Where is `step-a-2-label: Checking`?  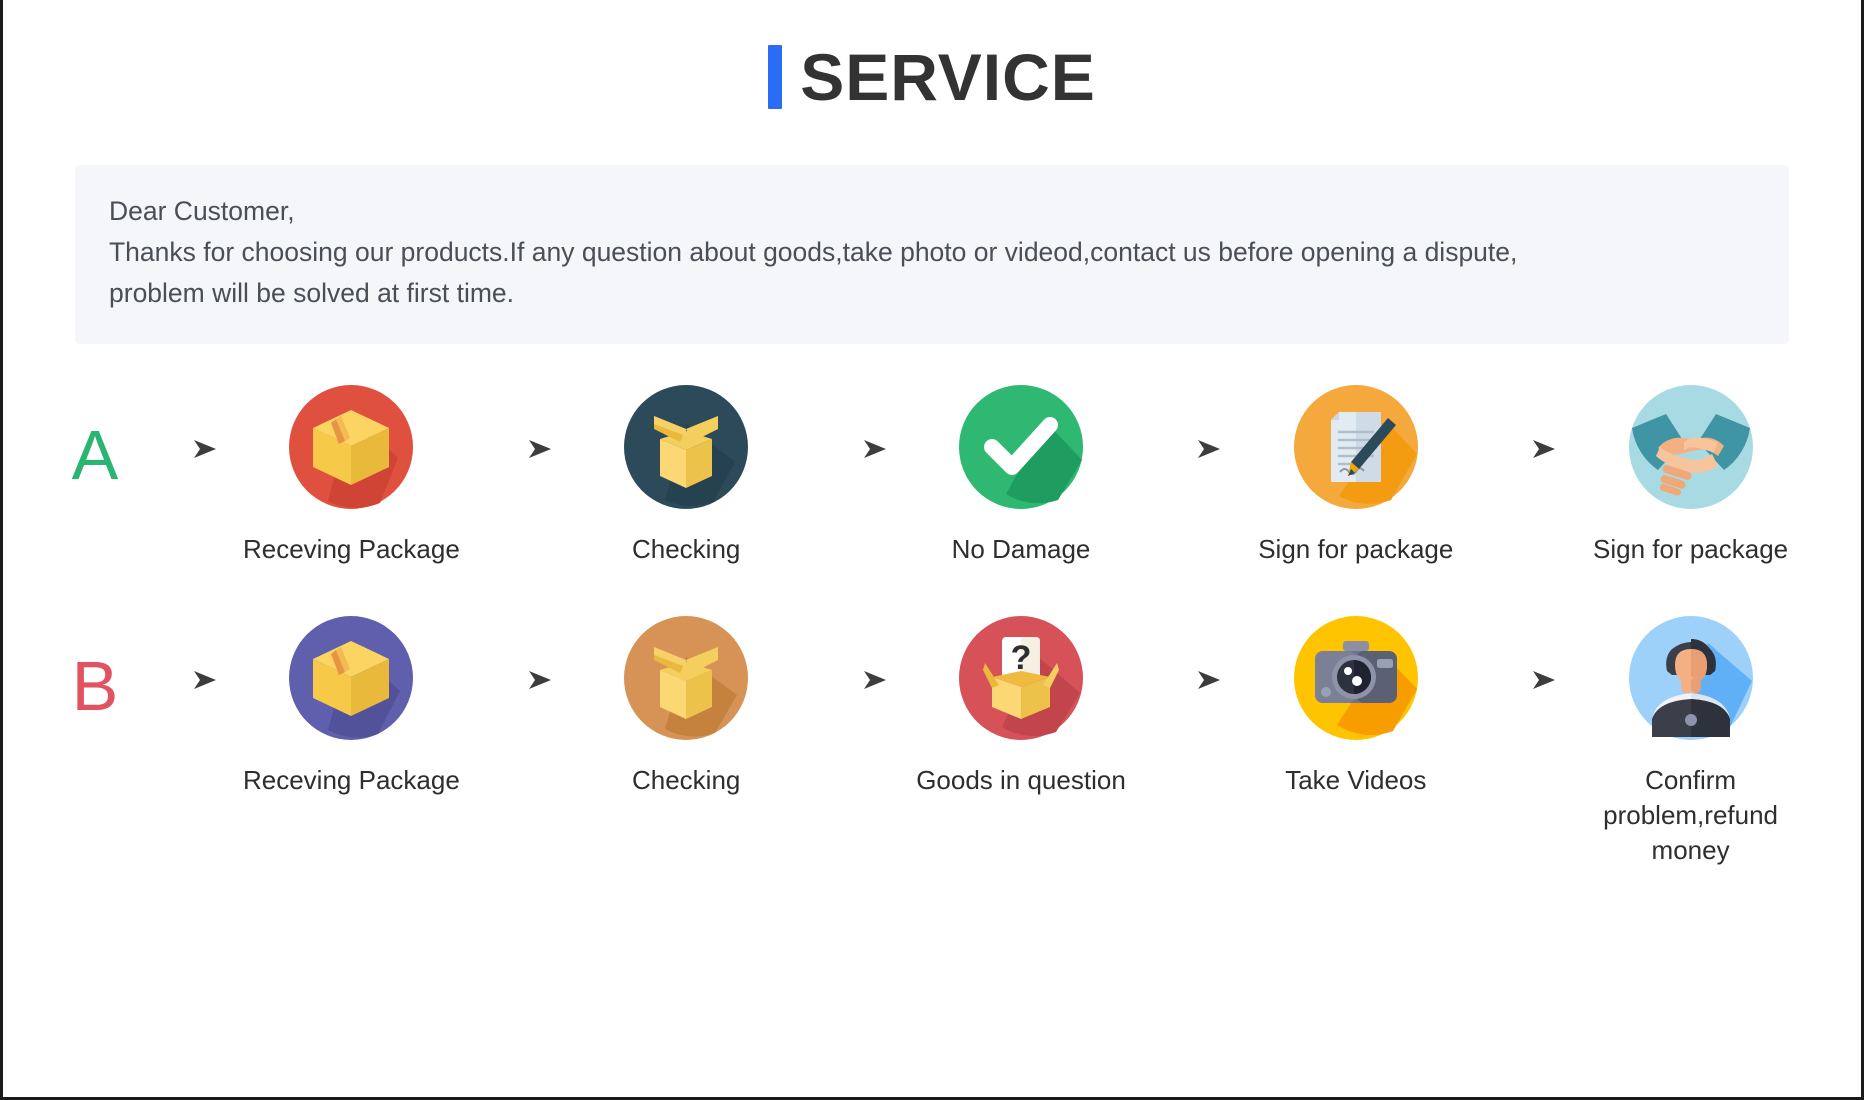 step-a-2-label: Checking is located at coordinates (686, 549).